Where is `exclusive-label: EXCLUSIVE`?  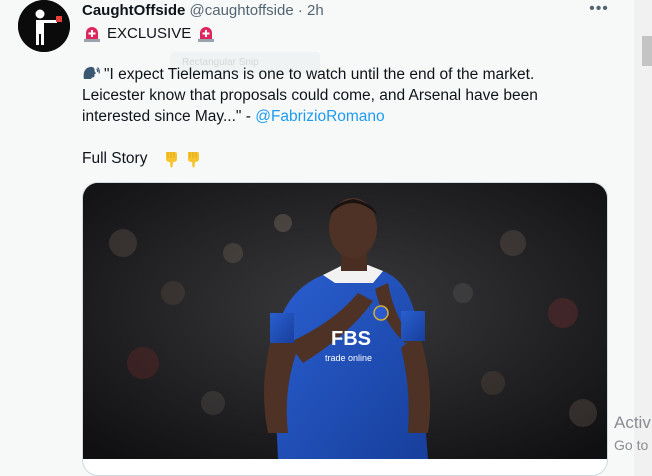
exclusive-label: EXCLUSIVE is located at coordinates (149, 33).